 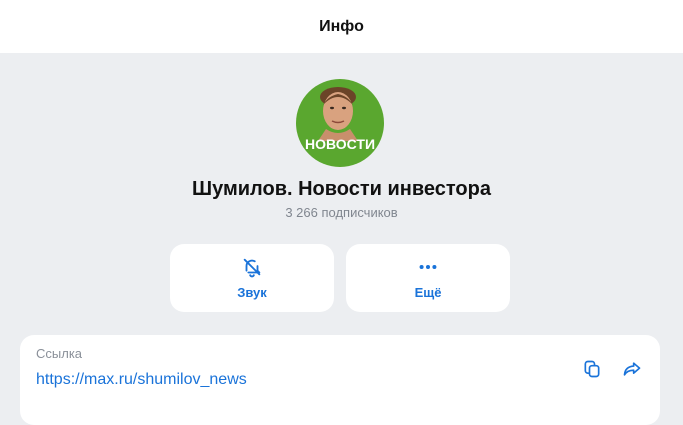 I want to click on share-icon, so click(x=632, y=369).